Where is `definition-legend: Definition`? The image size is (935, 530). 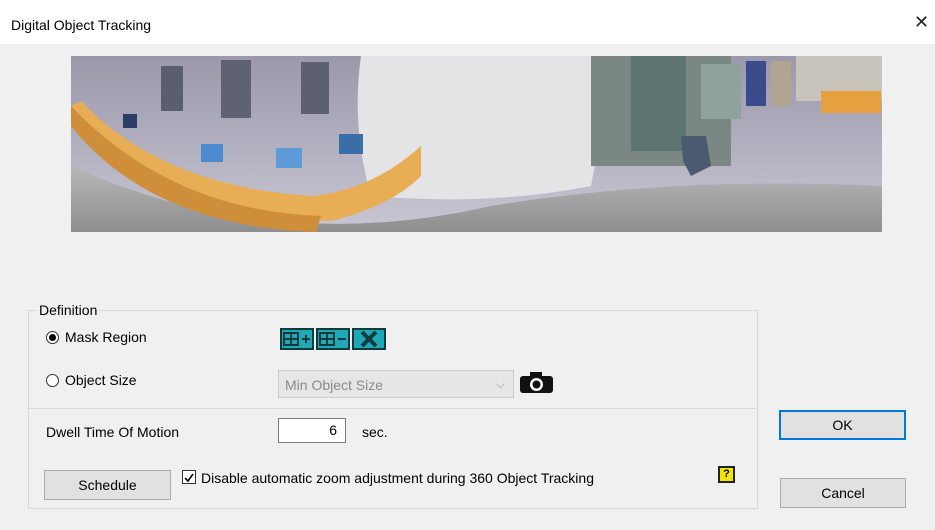 definition-legend: Definition is located at coordinates (68, 310).